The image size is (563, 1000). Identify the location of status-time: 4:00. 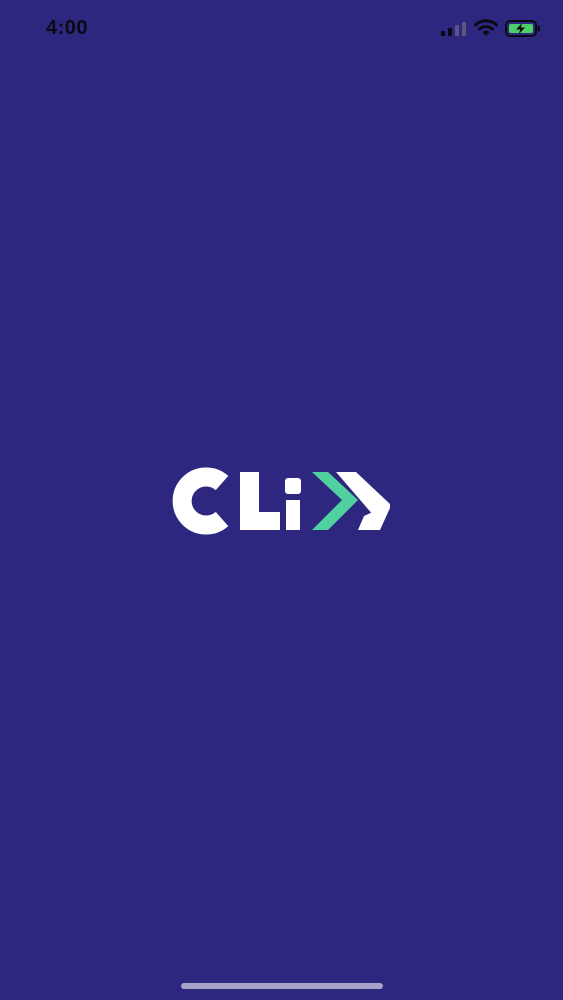
(67, 28).